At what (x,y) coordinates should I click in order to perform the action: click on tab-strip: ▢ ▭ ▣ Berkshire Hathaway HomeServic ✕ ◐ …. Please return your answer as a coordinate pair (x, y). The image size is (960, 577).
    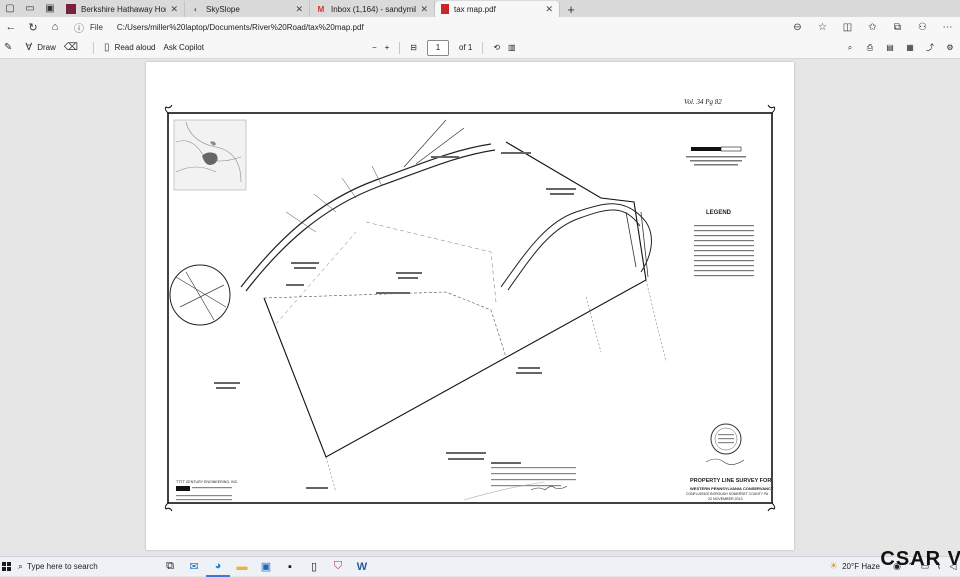
    Looking at the image, I should click on (480, 8).